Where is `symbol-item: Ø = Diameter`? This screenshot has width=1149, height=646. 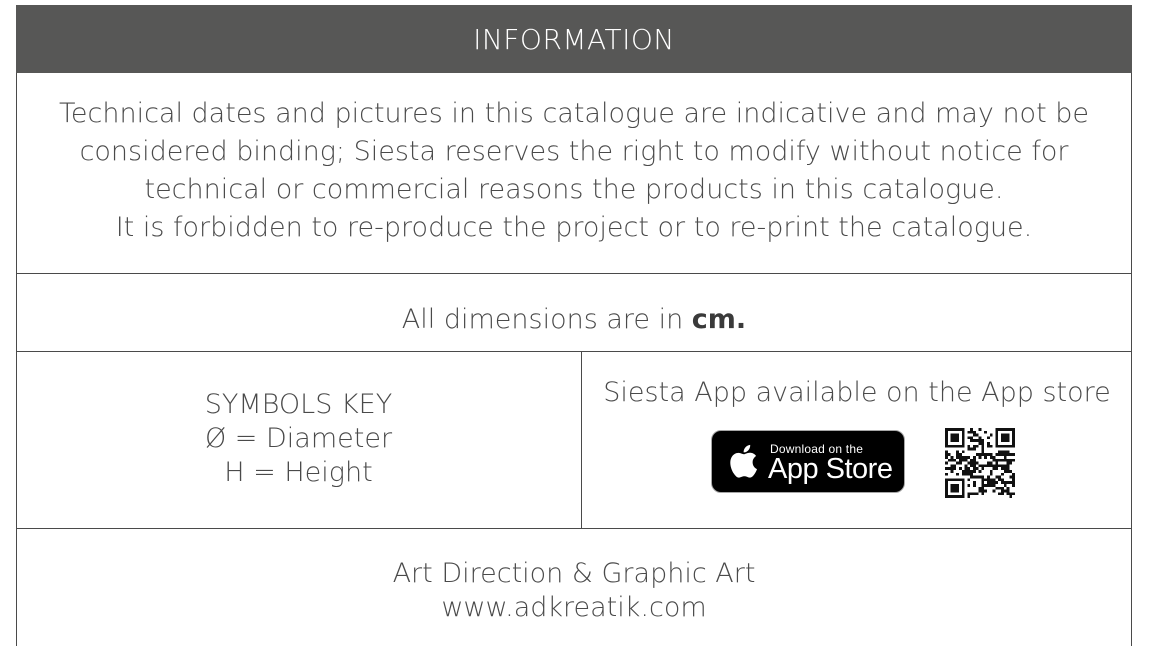
symbol-item: Ø = Diameter is located at coordinates (298, 438).